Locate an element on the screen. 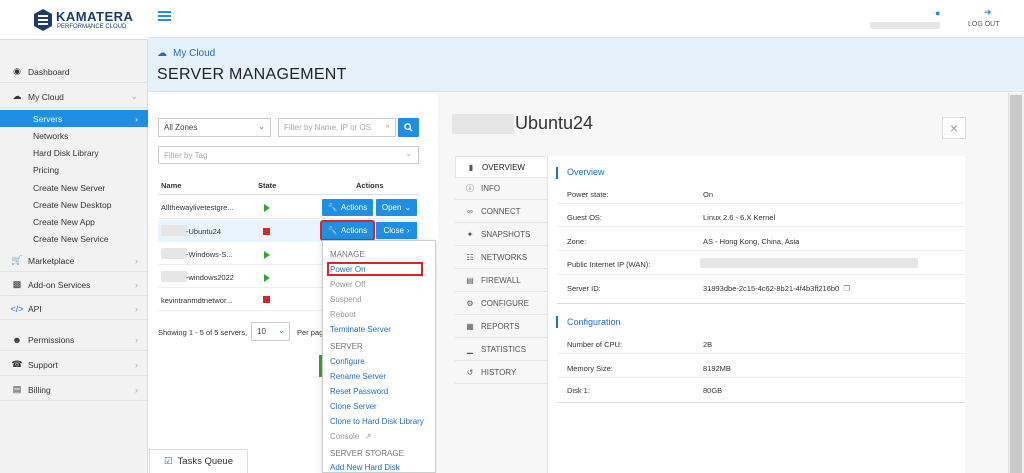  search-icon is located at coordinates (408, 127).